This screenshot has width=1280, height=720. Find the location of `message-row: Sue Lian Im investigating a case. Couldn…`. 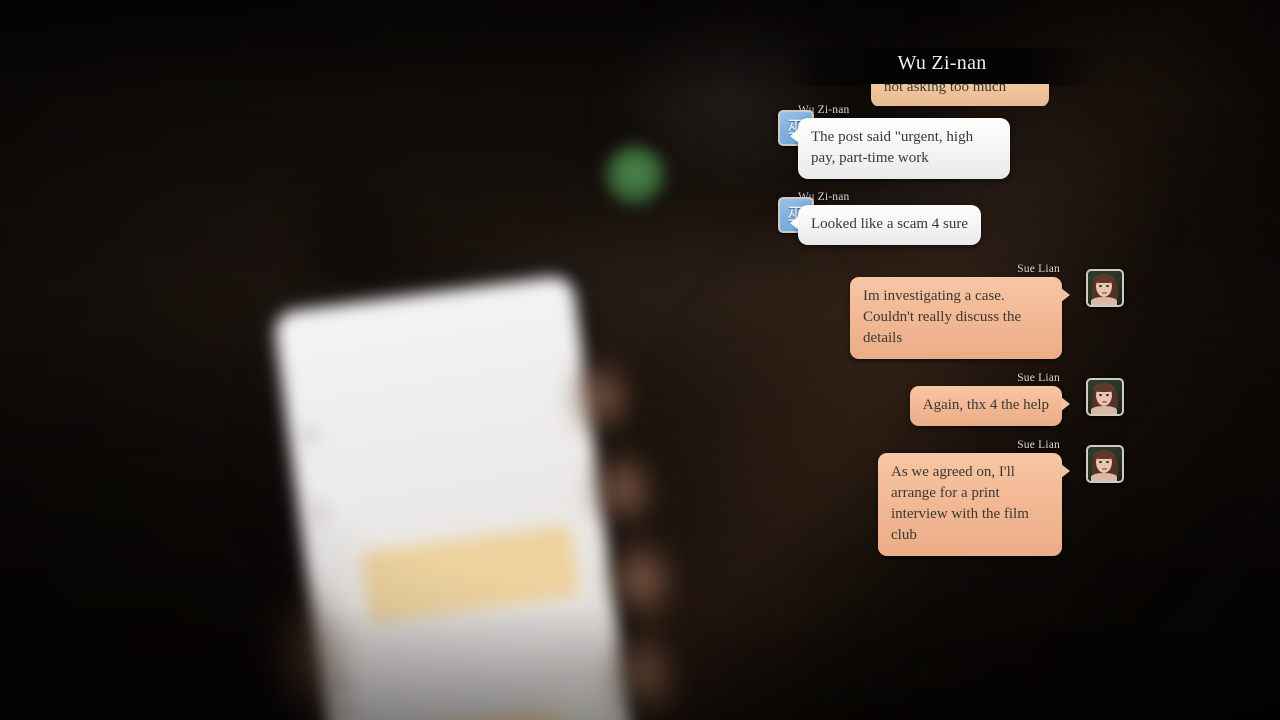

message-row: Sue Lian Im investigating a case. Couldn… is located at coordinates (932, 311).